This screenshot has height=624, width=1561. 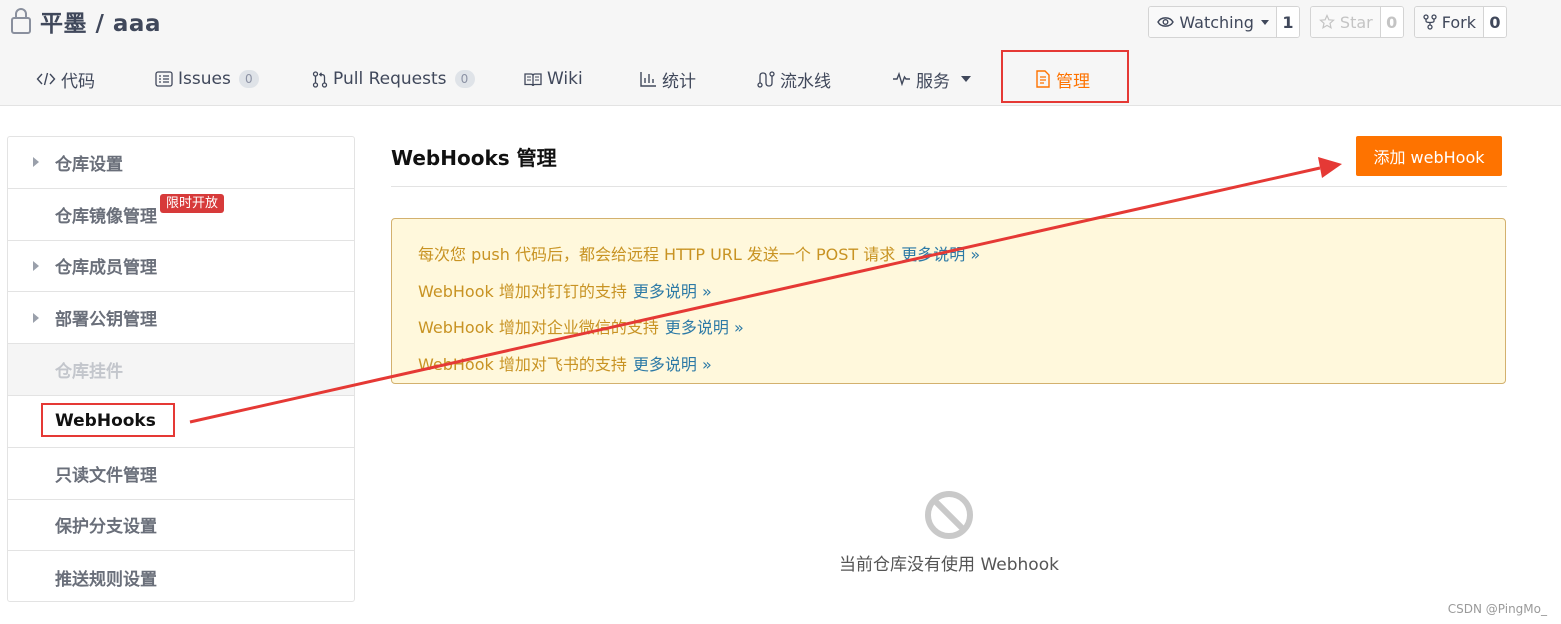 What do you see at coordinates (679, 81) in the screenshot?
I see `tab-label: 统计` at bounding box center [679, 81].